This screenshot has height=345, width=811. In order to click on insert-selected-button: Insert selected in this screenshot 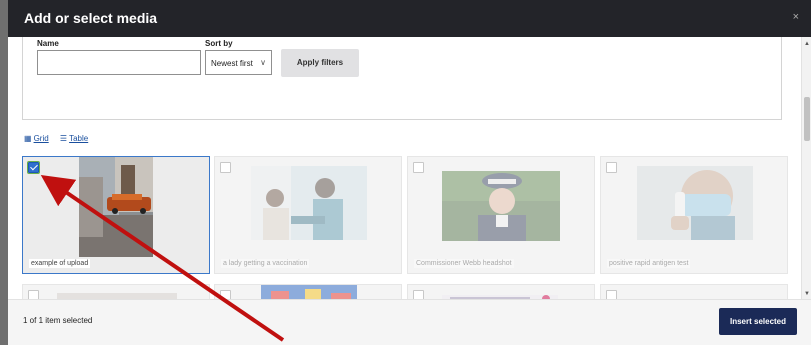, I will do `click(758, 321)`.